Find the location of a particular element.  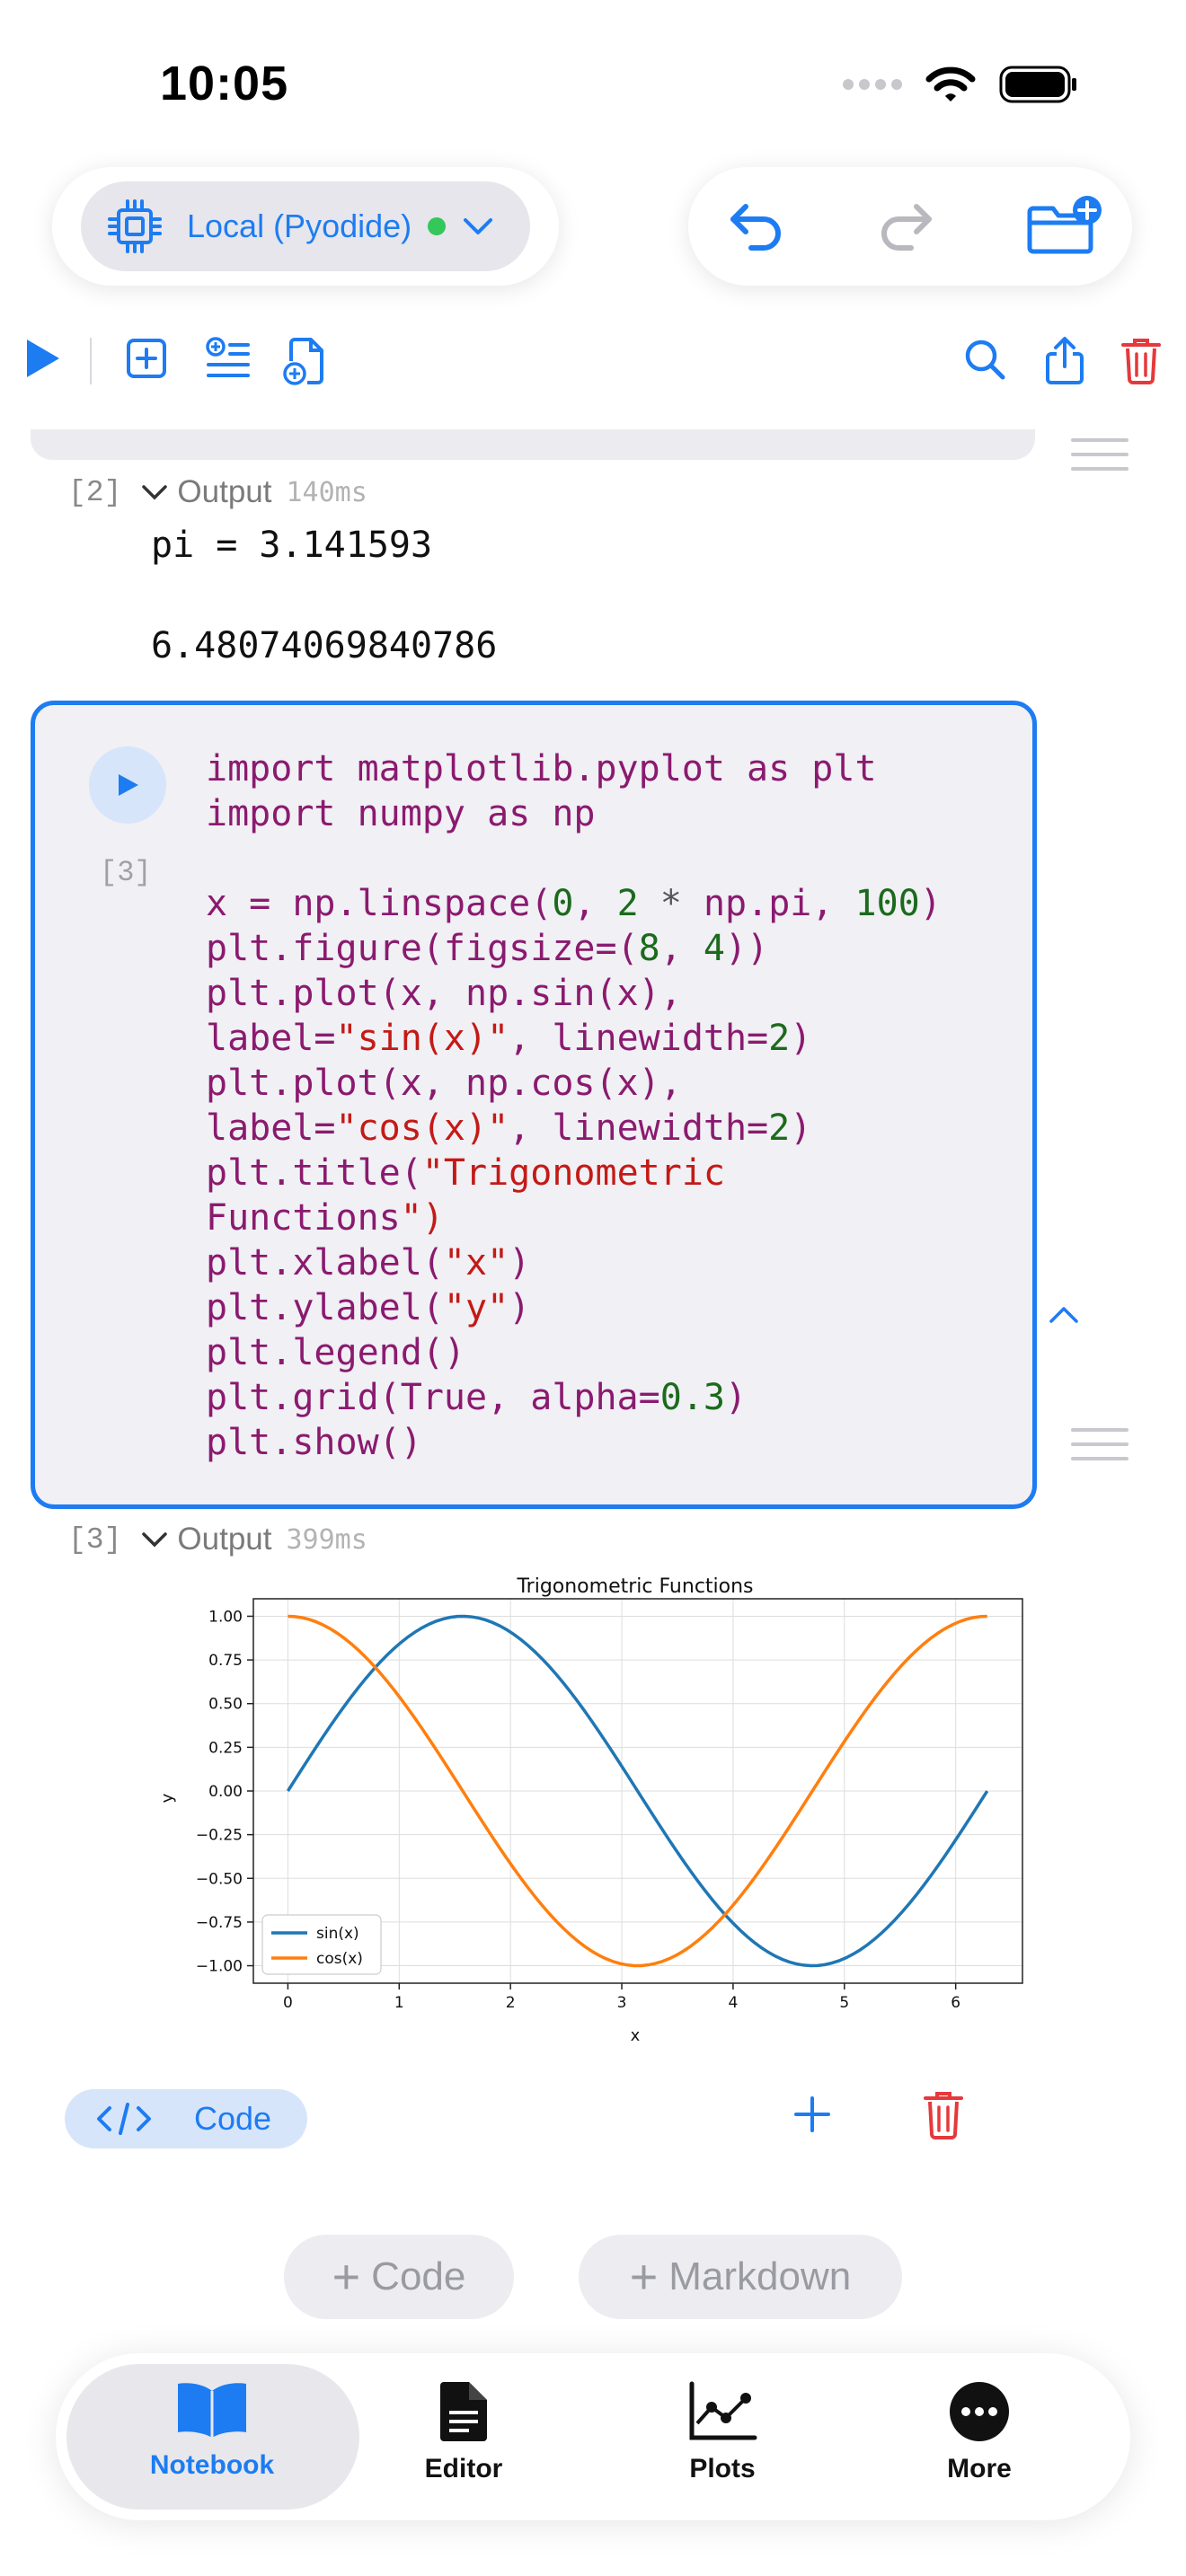

y-tick-label: −0.50 is located at coordinates (219, 1879).